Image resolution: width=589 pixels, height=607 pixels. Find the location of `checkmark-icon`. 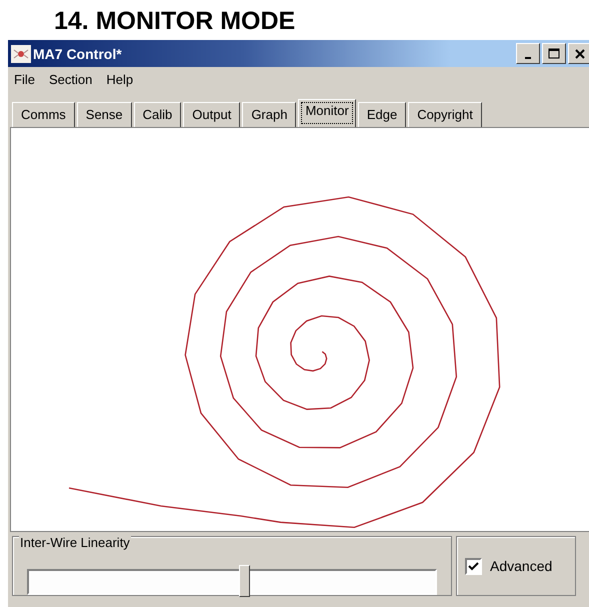

checkmark-icon is located at coordinates (473, 566).